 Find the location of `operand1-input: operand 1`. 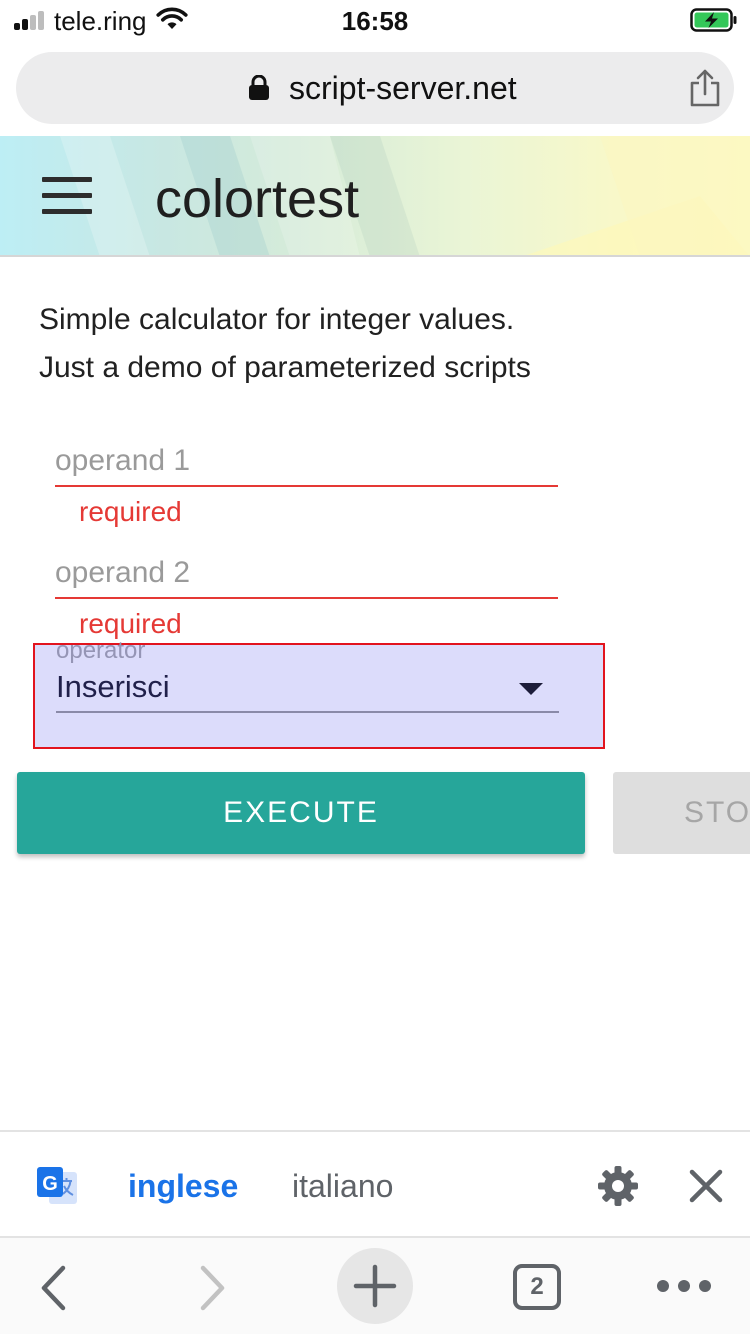

operand1-input: operand 1 is located at coordinates (122, 461).